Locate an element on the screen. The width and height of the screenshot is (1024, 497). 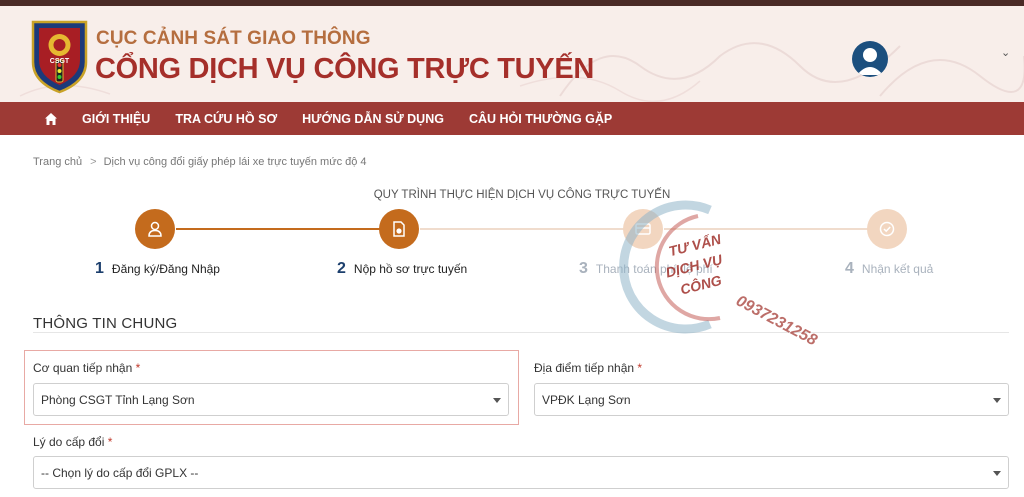
home-icon is located at coordinates (51, 119).